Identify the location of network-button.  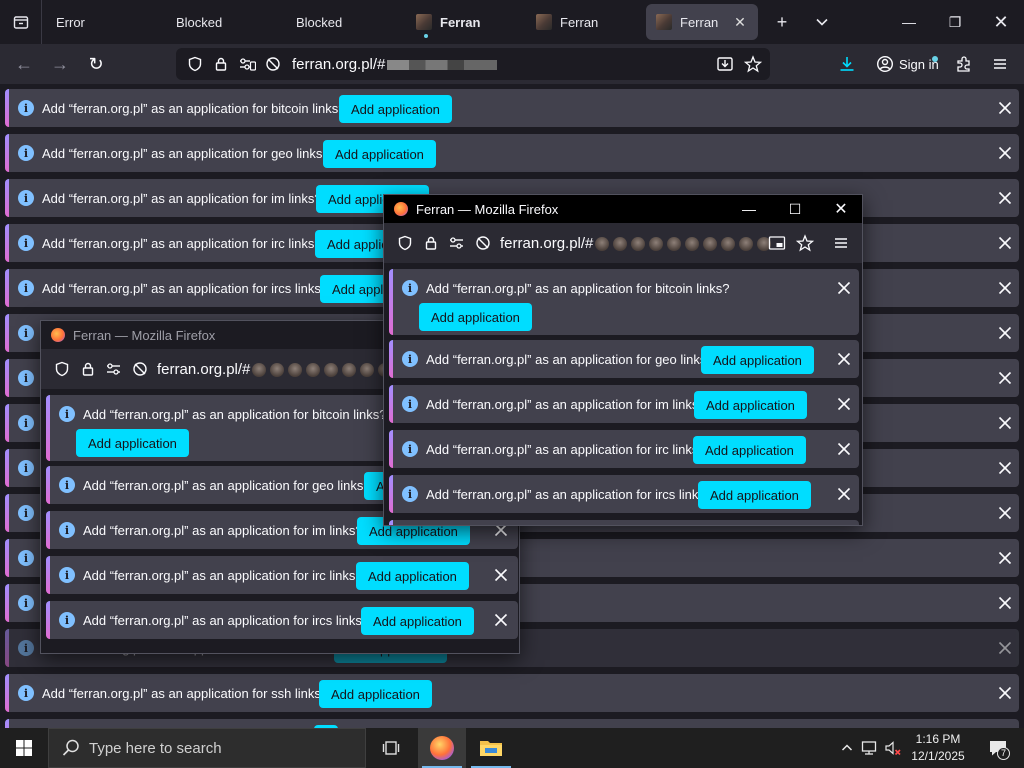
(870, 748).